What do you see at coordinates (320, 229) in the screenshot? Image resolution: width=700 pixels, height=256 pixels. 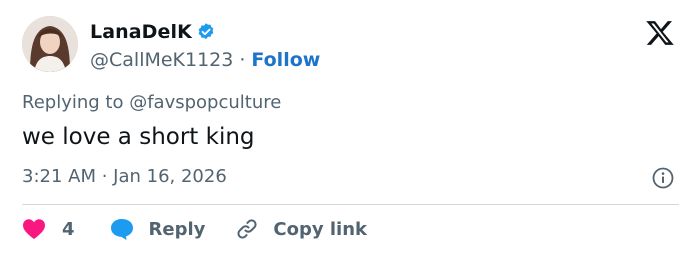 I see `copy-link-label: Copy link` at bounding box center [320, 229].